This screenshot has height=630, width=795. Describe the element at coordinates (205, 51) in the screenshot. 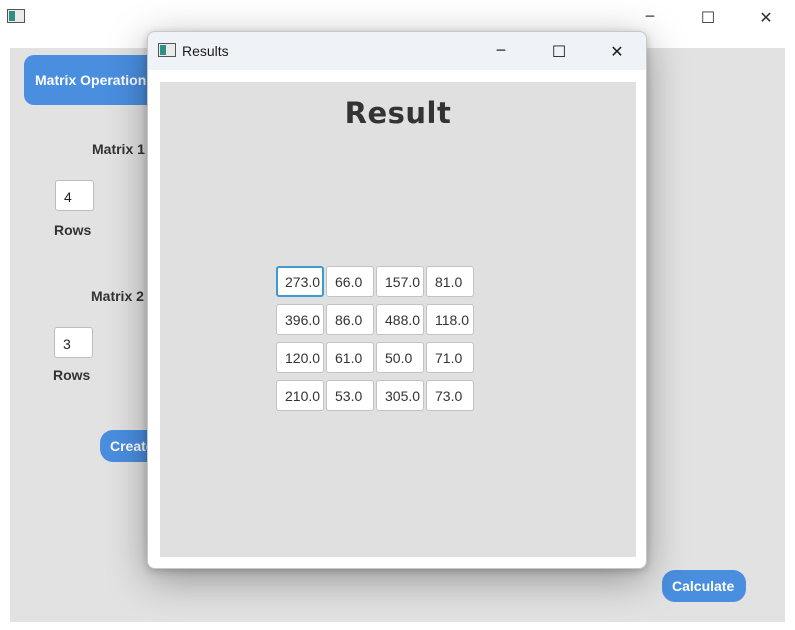

I see `dialog-title: Results` at that location.